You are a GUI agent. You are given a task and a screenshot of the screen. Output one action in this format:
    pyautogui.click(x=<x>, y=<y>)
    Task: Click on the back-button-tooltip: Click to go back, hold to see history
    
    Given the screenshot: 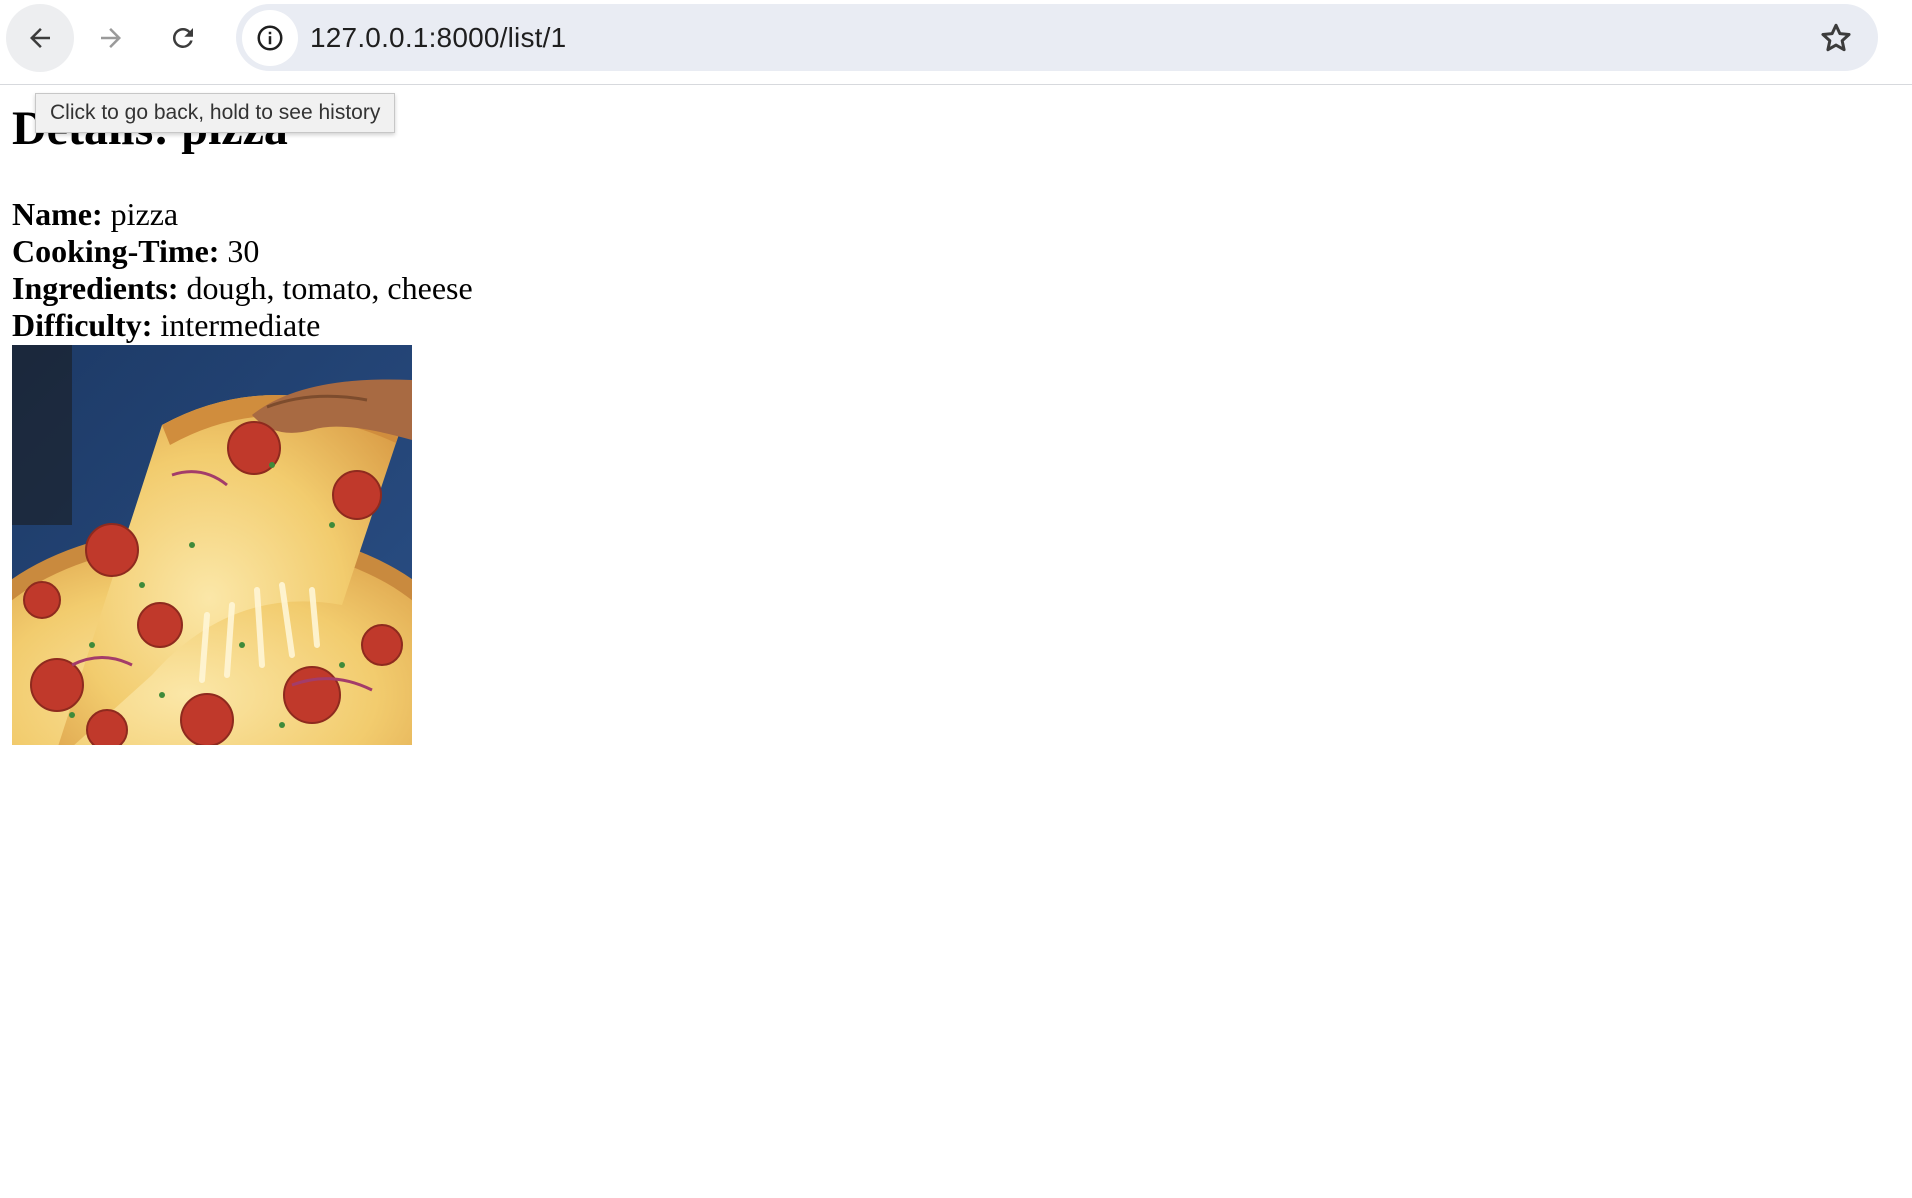 What is the action you would take?
    pyautogui.click(x=215, y=113)
    